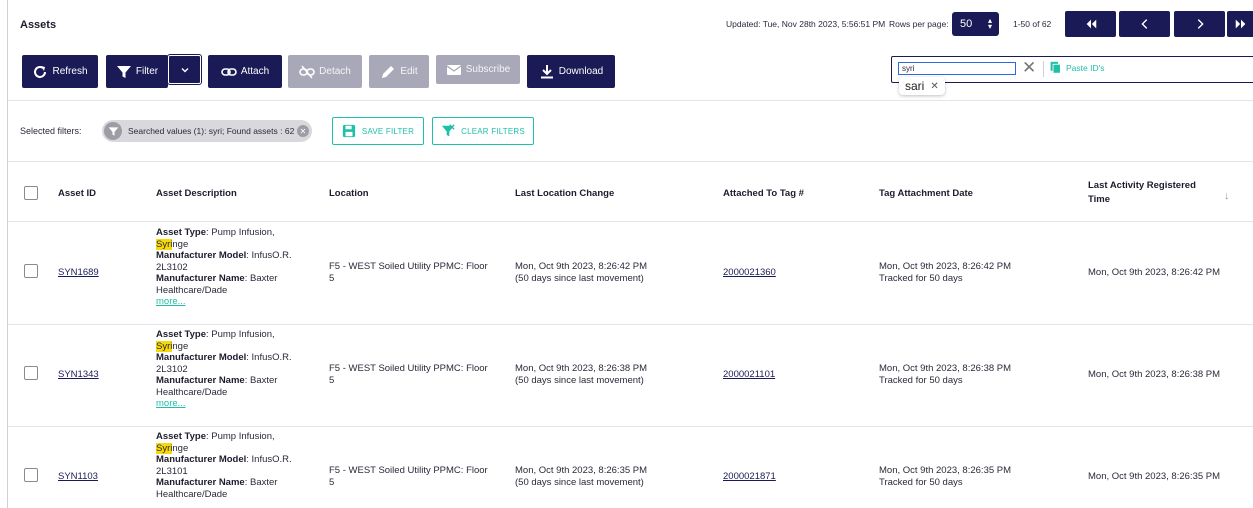 This screenshot has width=1253, height=508. I want to click on last-page-button, so click(1240, 24).